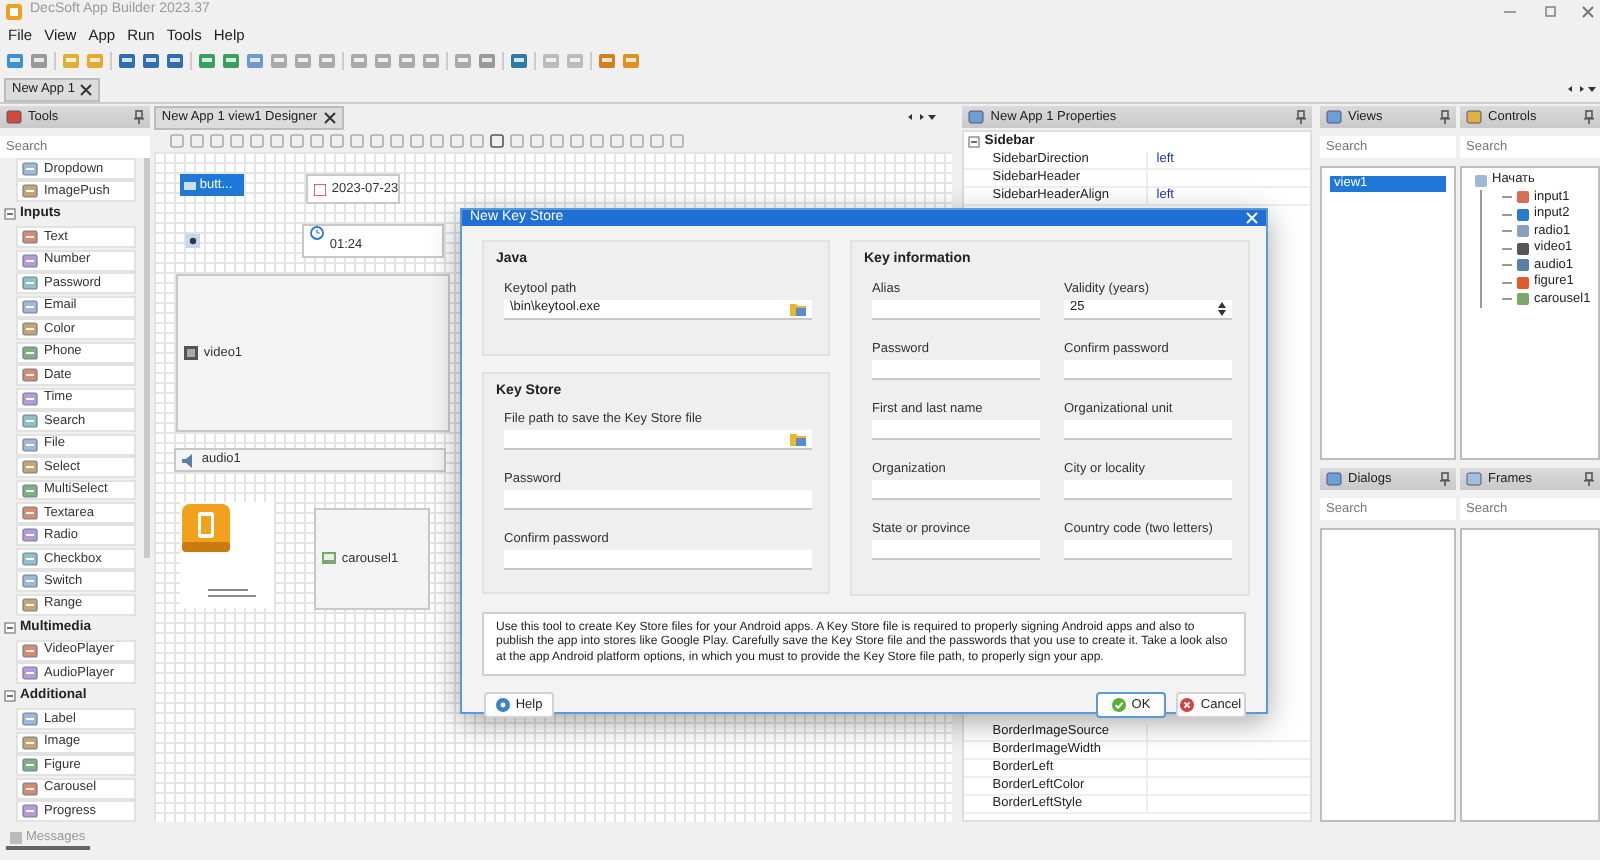  What do you see at coordinates (1118, 705) in the screenshot?
I see `check-icon` at bounding box center [1118, 705].